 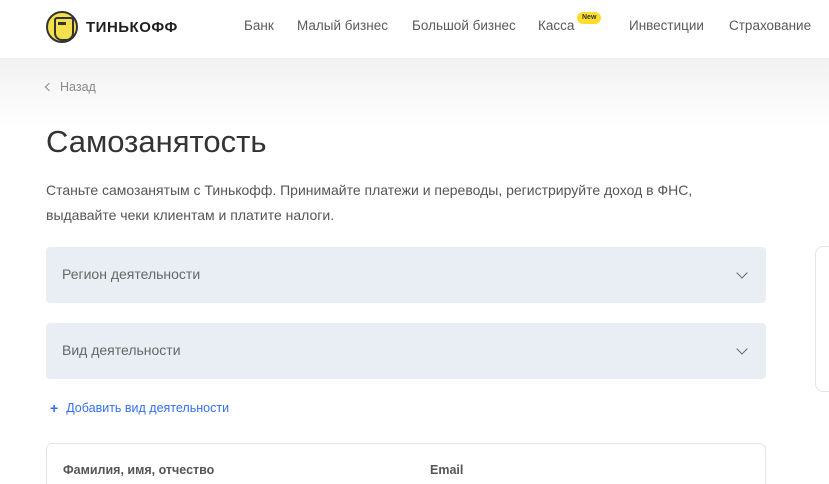 What do you see at coordinates (121, 350) in the screenshot?
I see `activity-select-placeholder: Вид деятельности` at bounding box center [121, 350].